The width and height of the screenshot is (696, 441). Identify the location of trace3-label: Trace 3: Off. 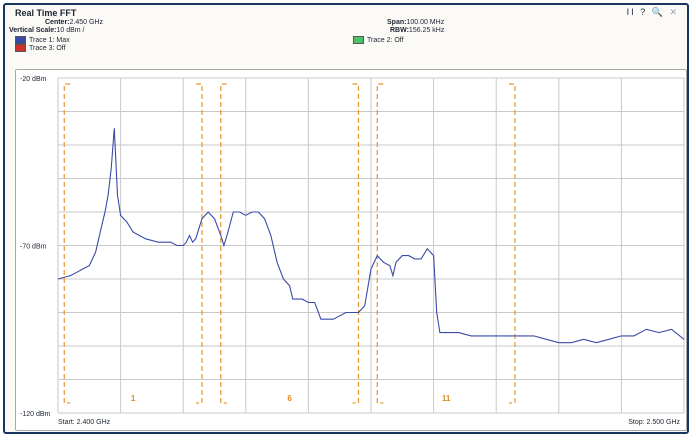
(47, 48).